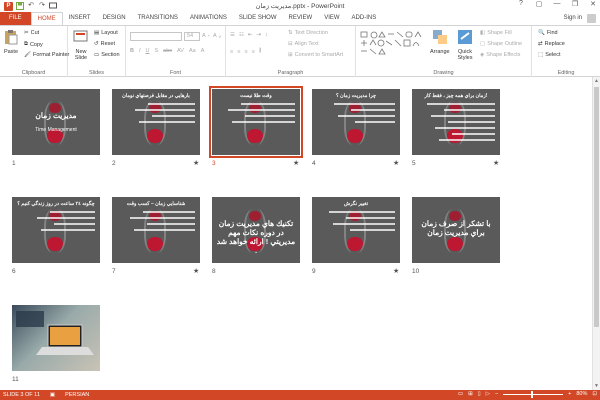 The image size is (600, 400). Describe the element at coordinates (192, 36) in the screenshot. I see `font-size-field: 54` at that location.